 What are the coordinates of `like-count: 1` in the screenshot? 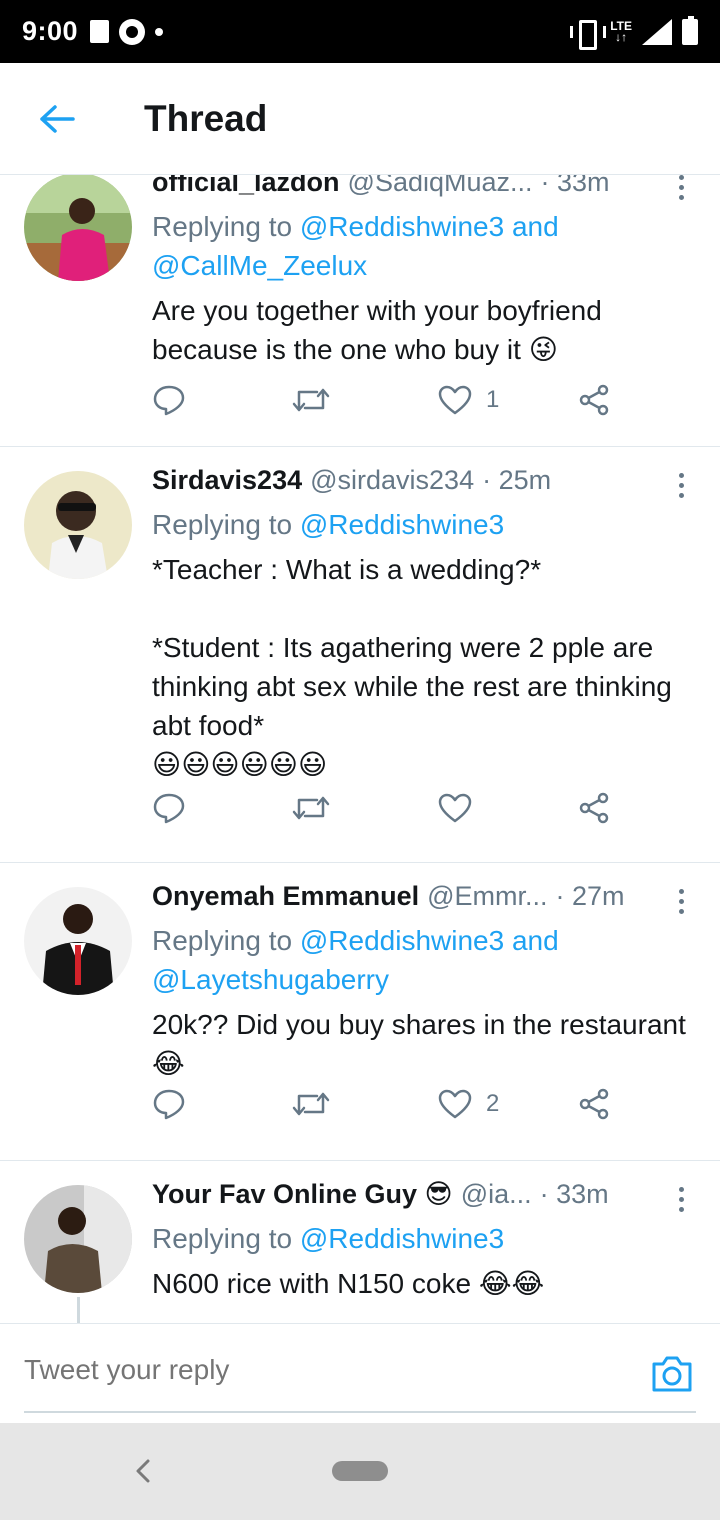 It's located at (493, 399).